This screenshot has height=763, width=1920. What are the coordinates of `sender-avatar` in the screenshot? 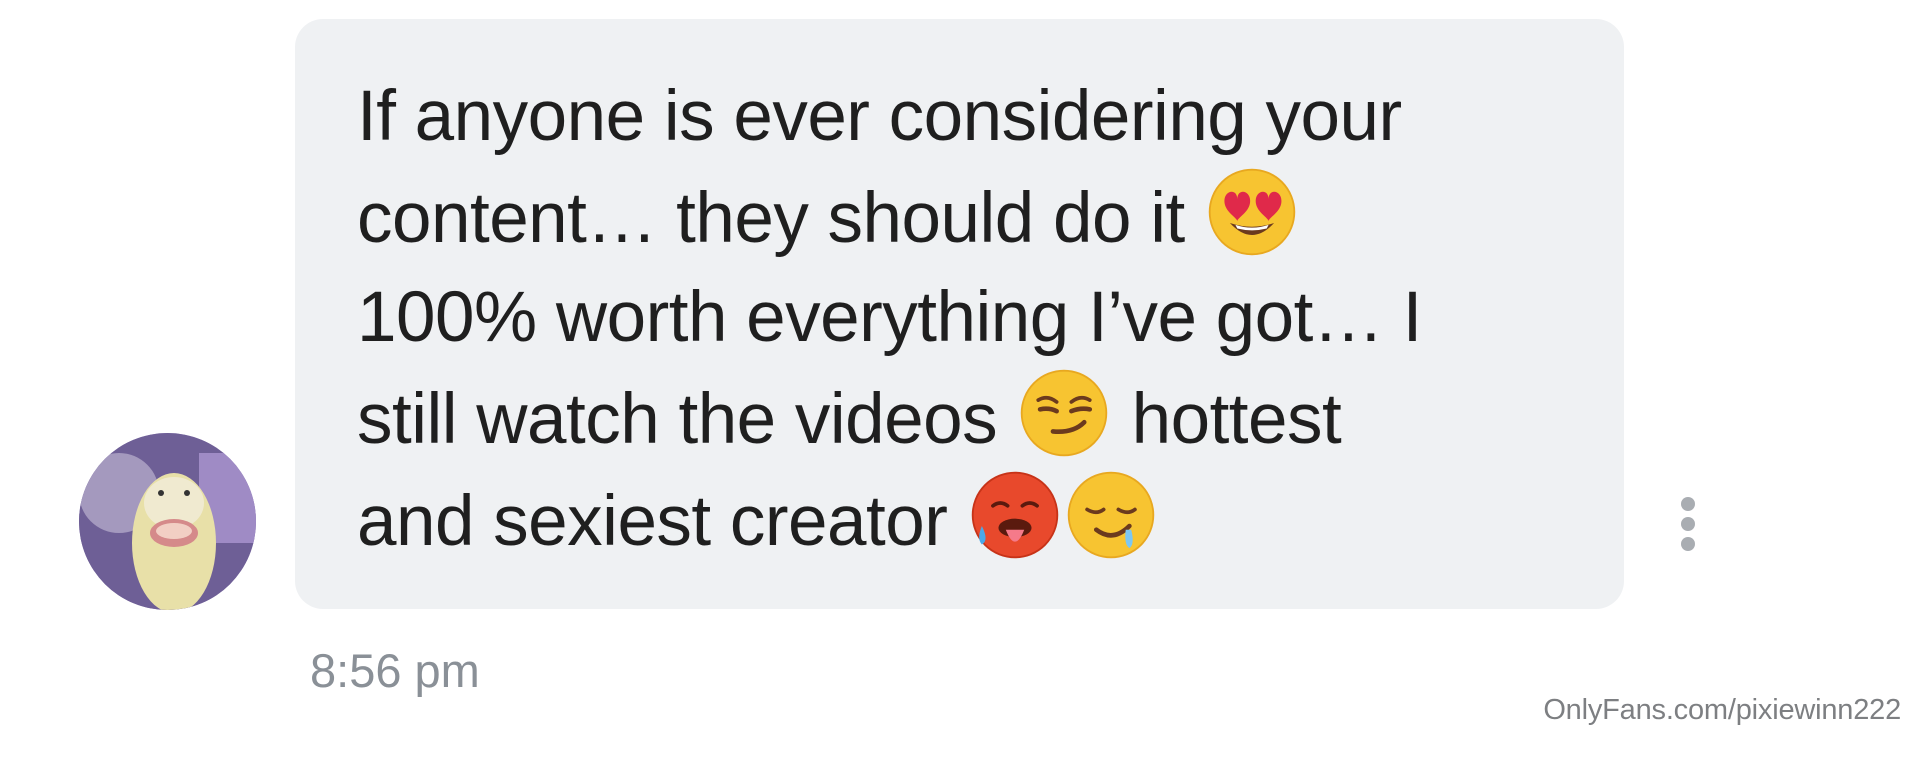 It's located at (167, 521).